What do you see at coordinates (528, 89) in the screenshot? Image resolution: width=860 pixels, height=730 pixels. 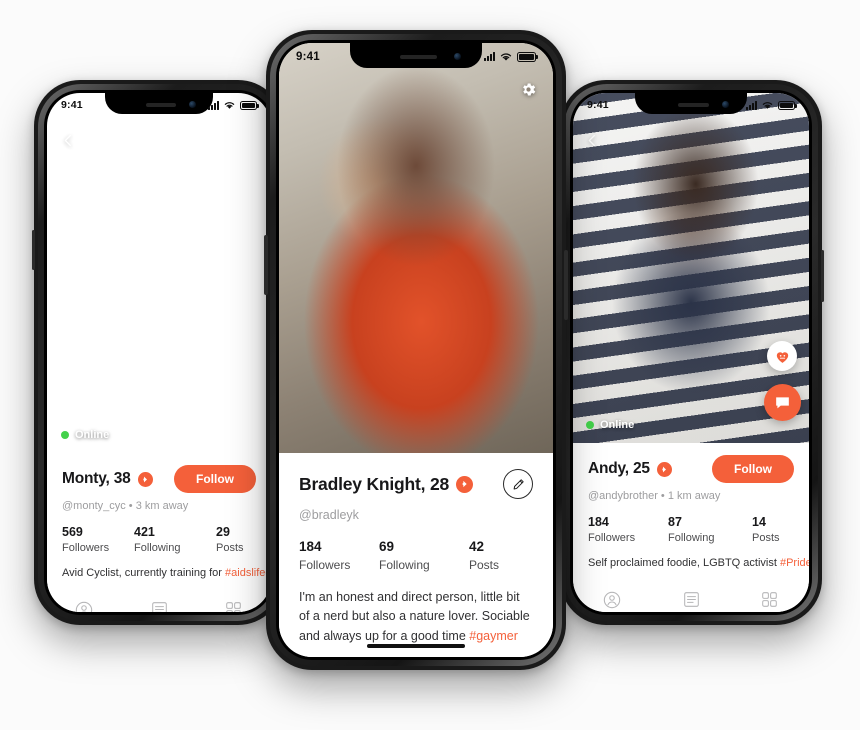 I see `gear-icon` at bounding box center [528, 89].